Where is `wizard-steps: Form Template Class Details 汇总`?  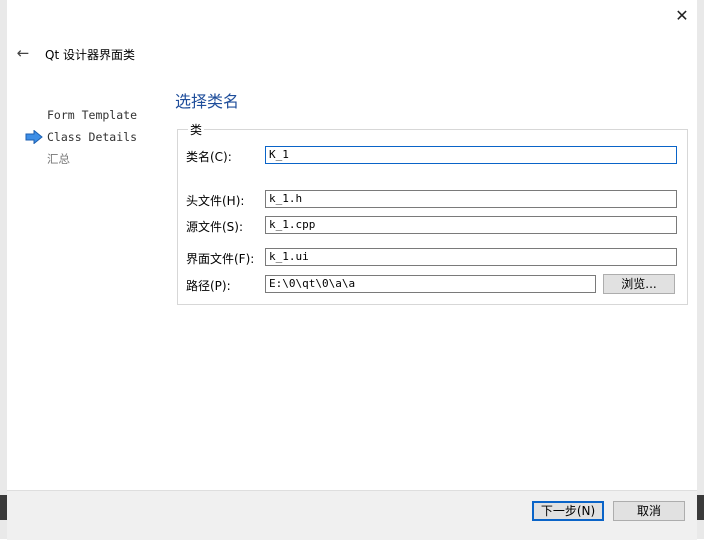
wizard-steps: Form Template Class Details 汇总 is located at coordinates (80, 137).